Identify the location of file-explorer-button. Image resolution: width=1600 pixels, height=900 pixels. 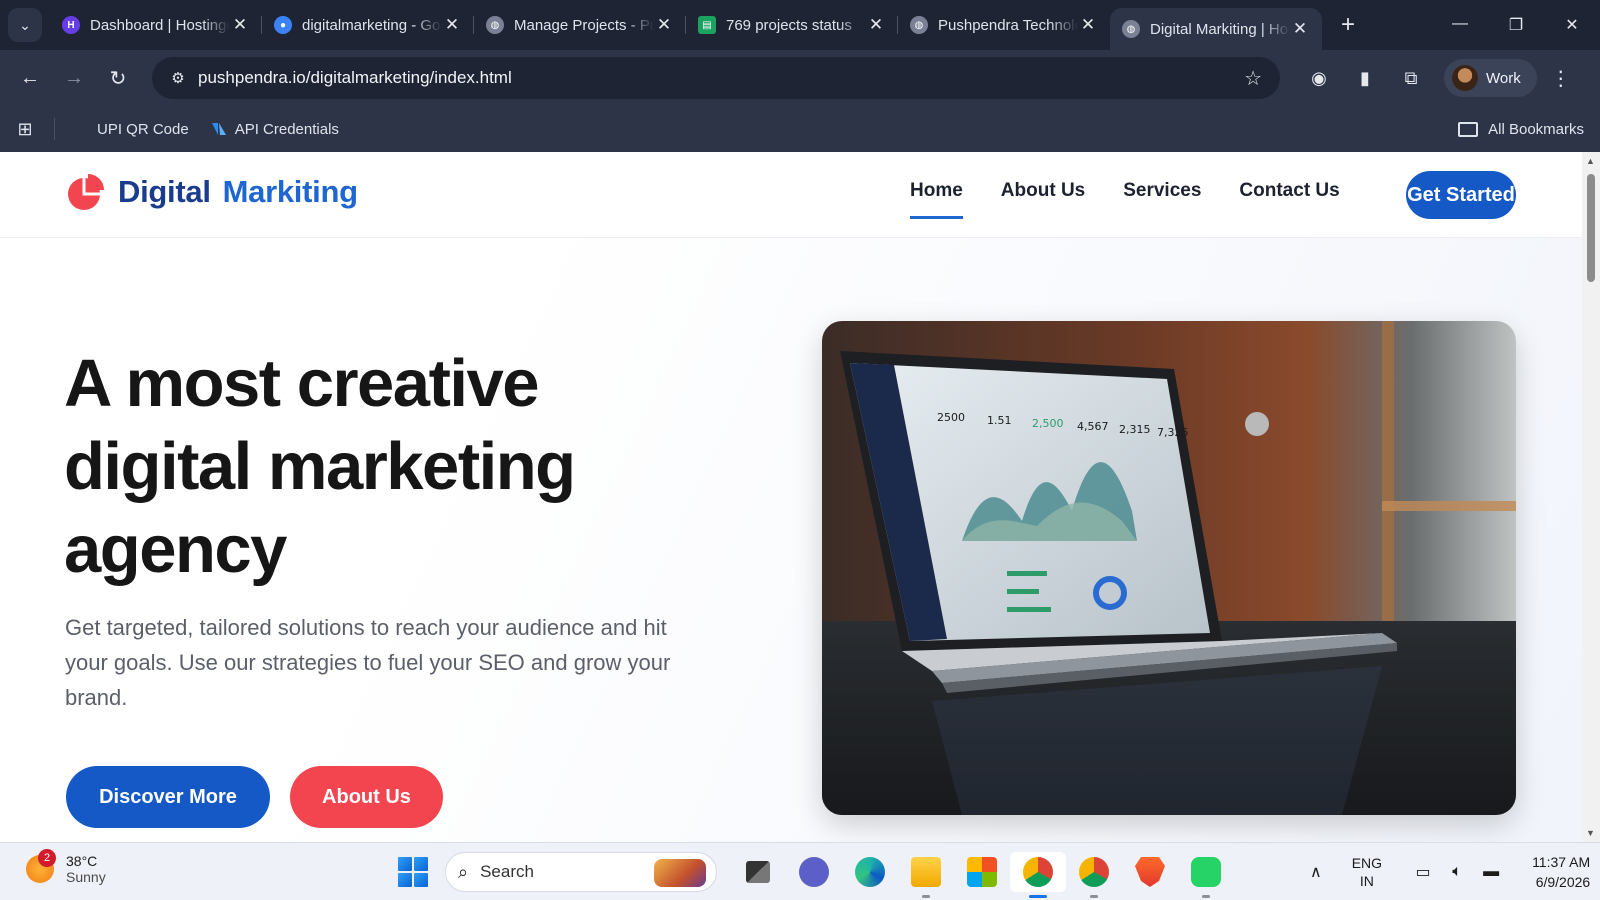
(926, 875).